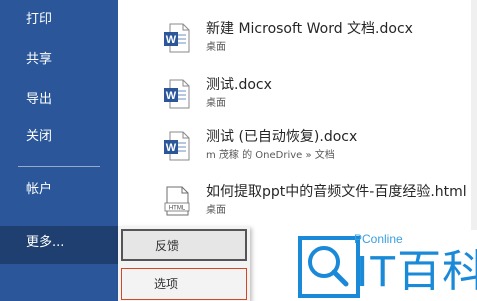  What do you see at coordinates (184, 284) in the screenshot?
I see `menu-item-options: 选项` at bounding box center [184, 284].